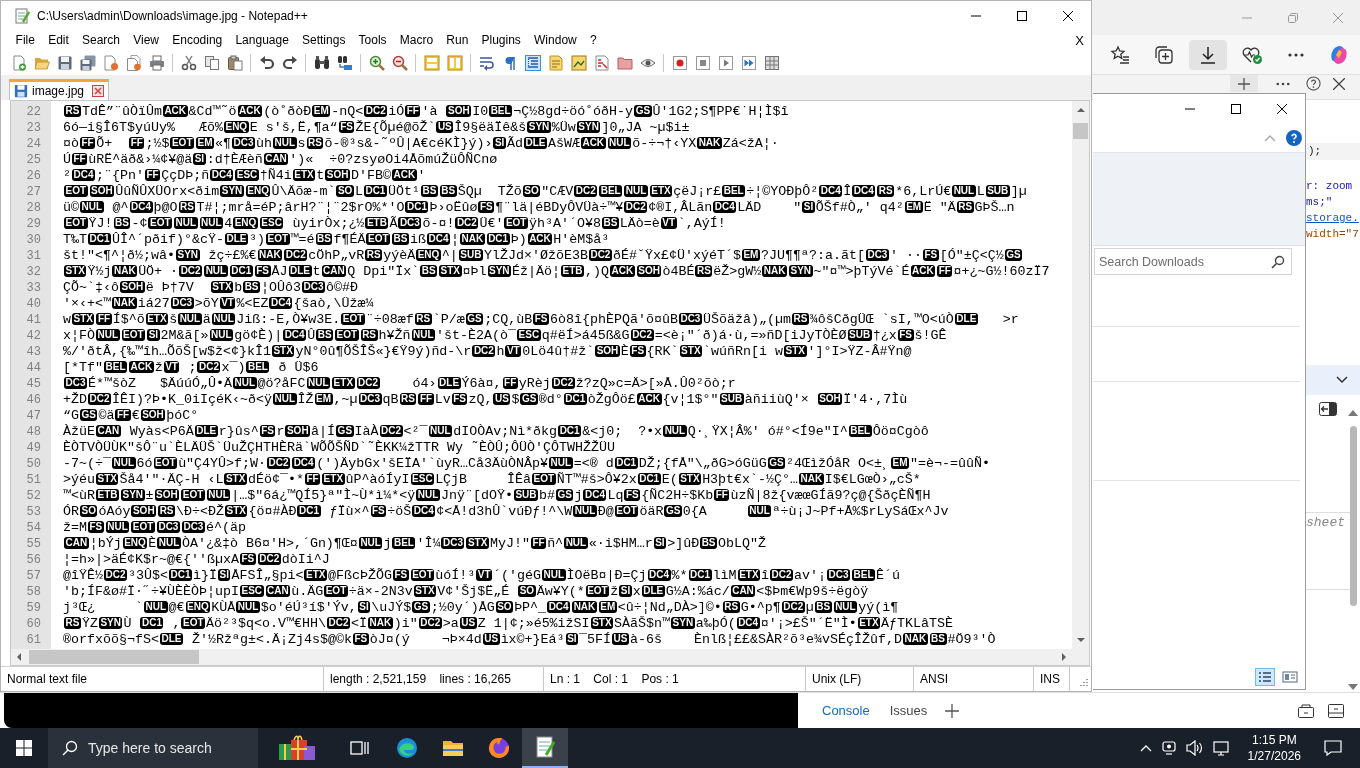  Describe the element at coordinates (146, 40) in the screenshot. I see `menu-item: View` at that location.